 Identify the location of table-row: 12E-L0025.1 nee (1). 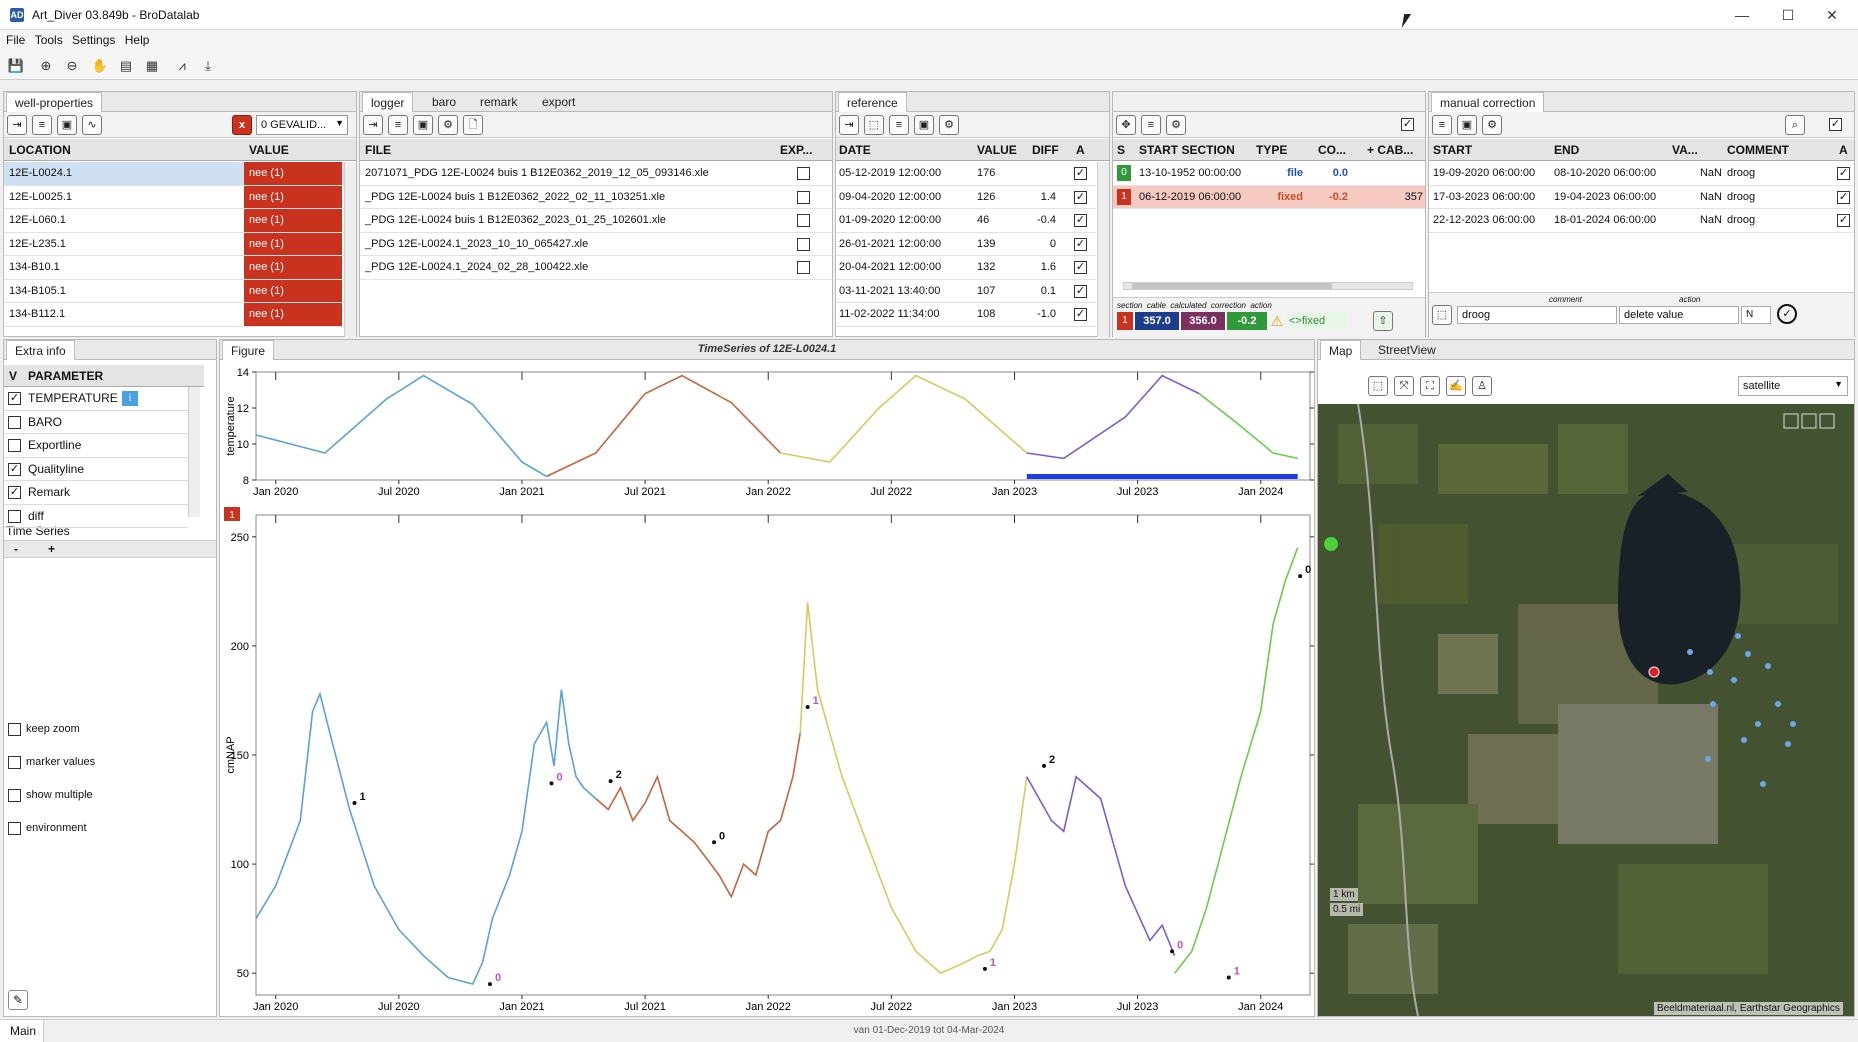
(174, 197).